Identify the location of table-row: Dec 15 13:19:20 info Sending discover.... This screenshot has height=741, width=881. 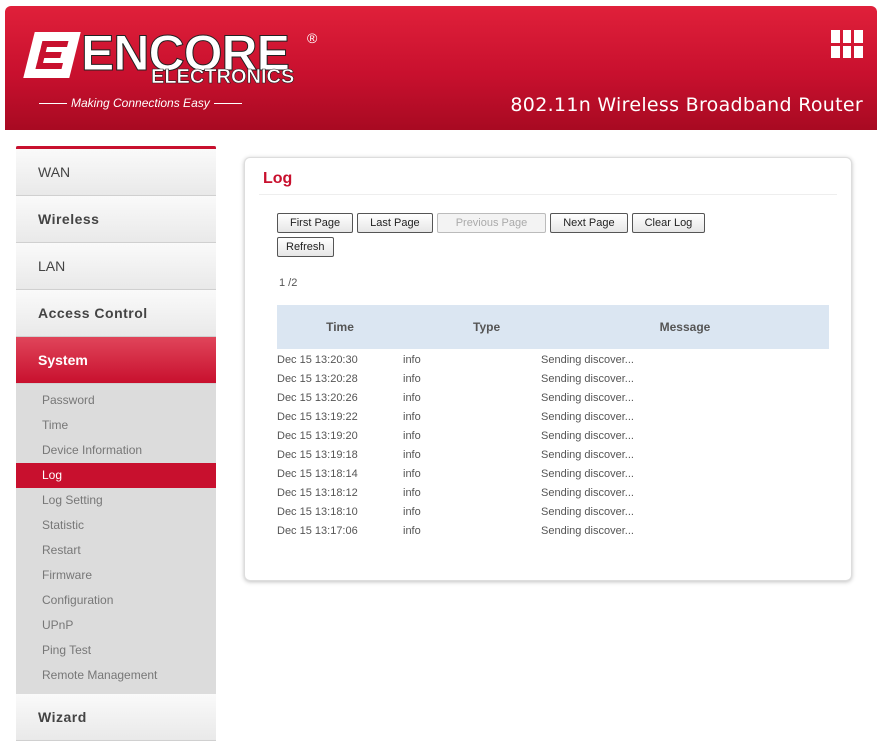
(553, 436).